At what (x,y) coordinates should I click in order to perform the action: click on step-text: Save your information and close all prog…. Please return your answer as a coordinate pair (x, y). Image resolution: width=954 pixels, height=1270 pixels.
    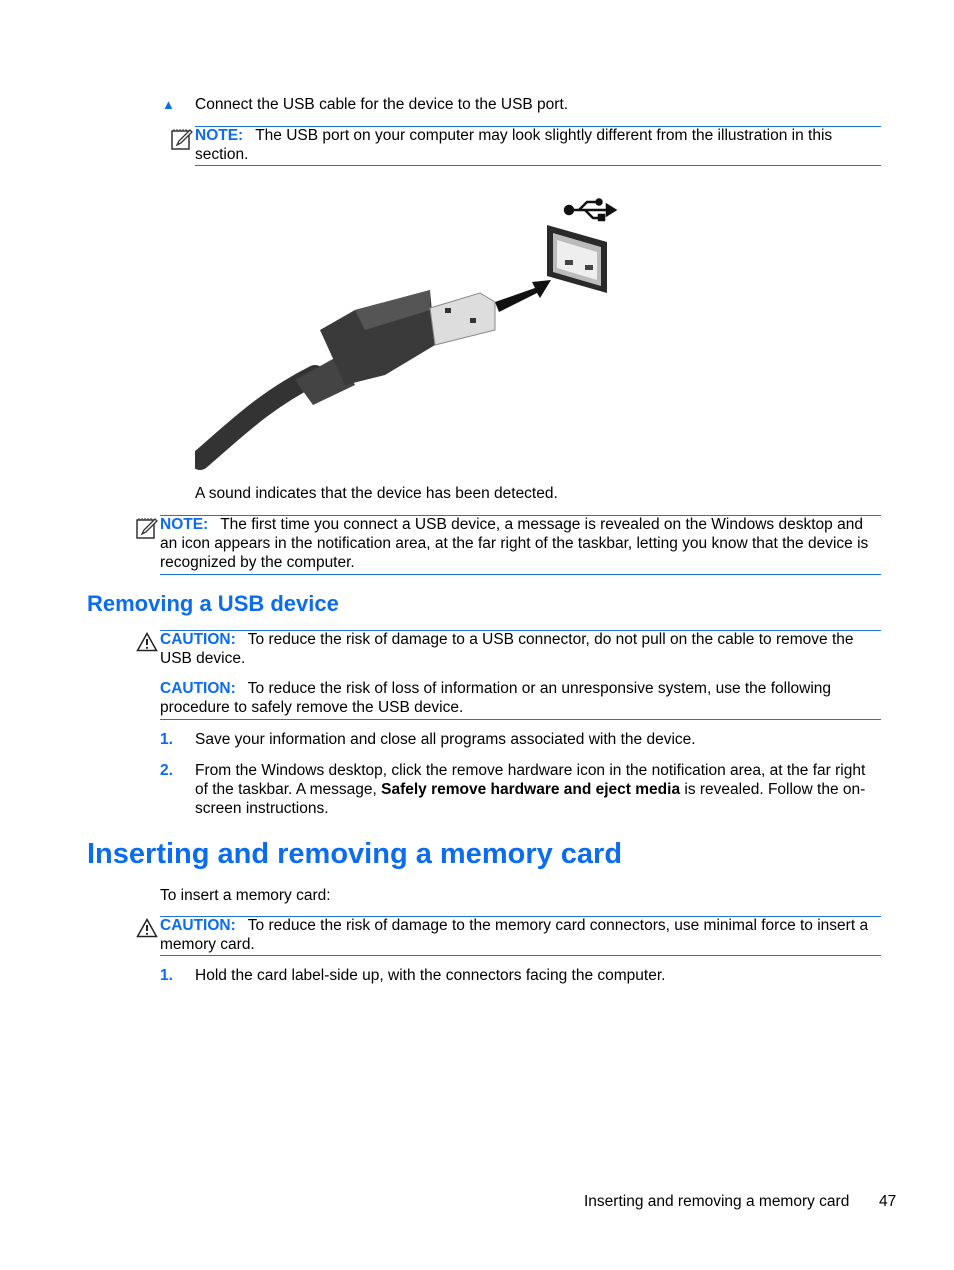
    Looking at the image, I should click on (445, 739).